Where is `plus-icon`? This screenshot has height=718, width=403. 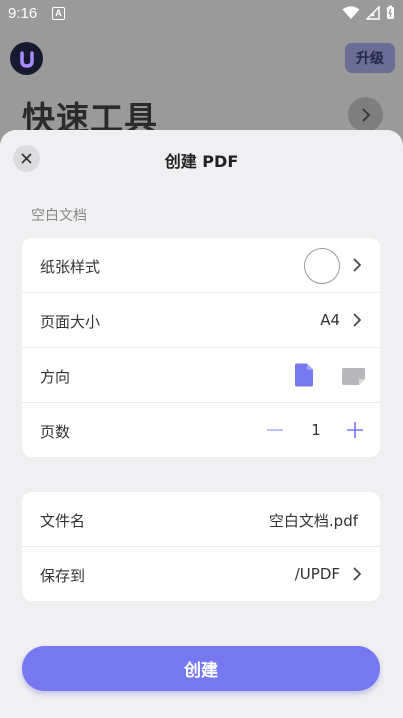 plus-icon is located at coordinates (355, 430).